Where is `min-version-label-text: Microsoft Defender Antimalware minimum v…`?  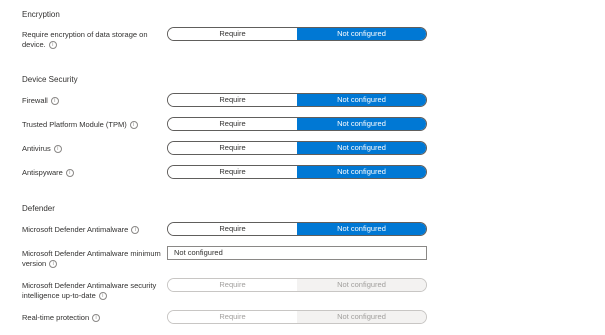 min-version-label-text: Microsoft Defender Antimalware minimum v… is located at coordinates (91, 258).